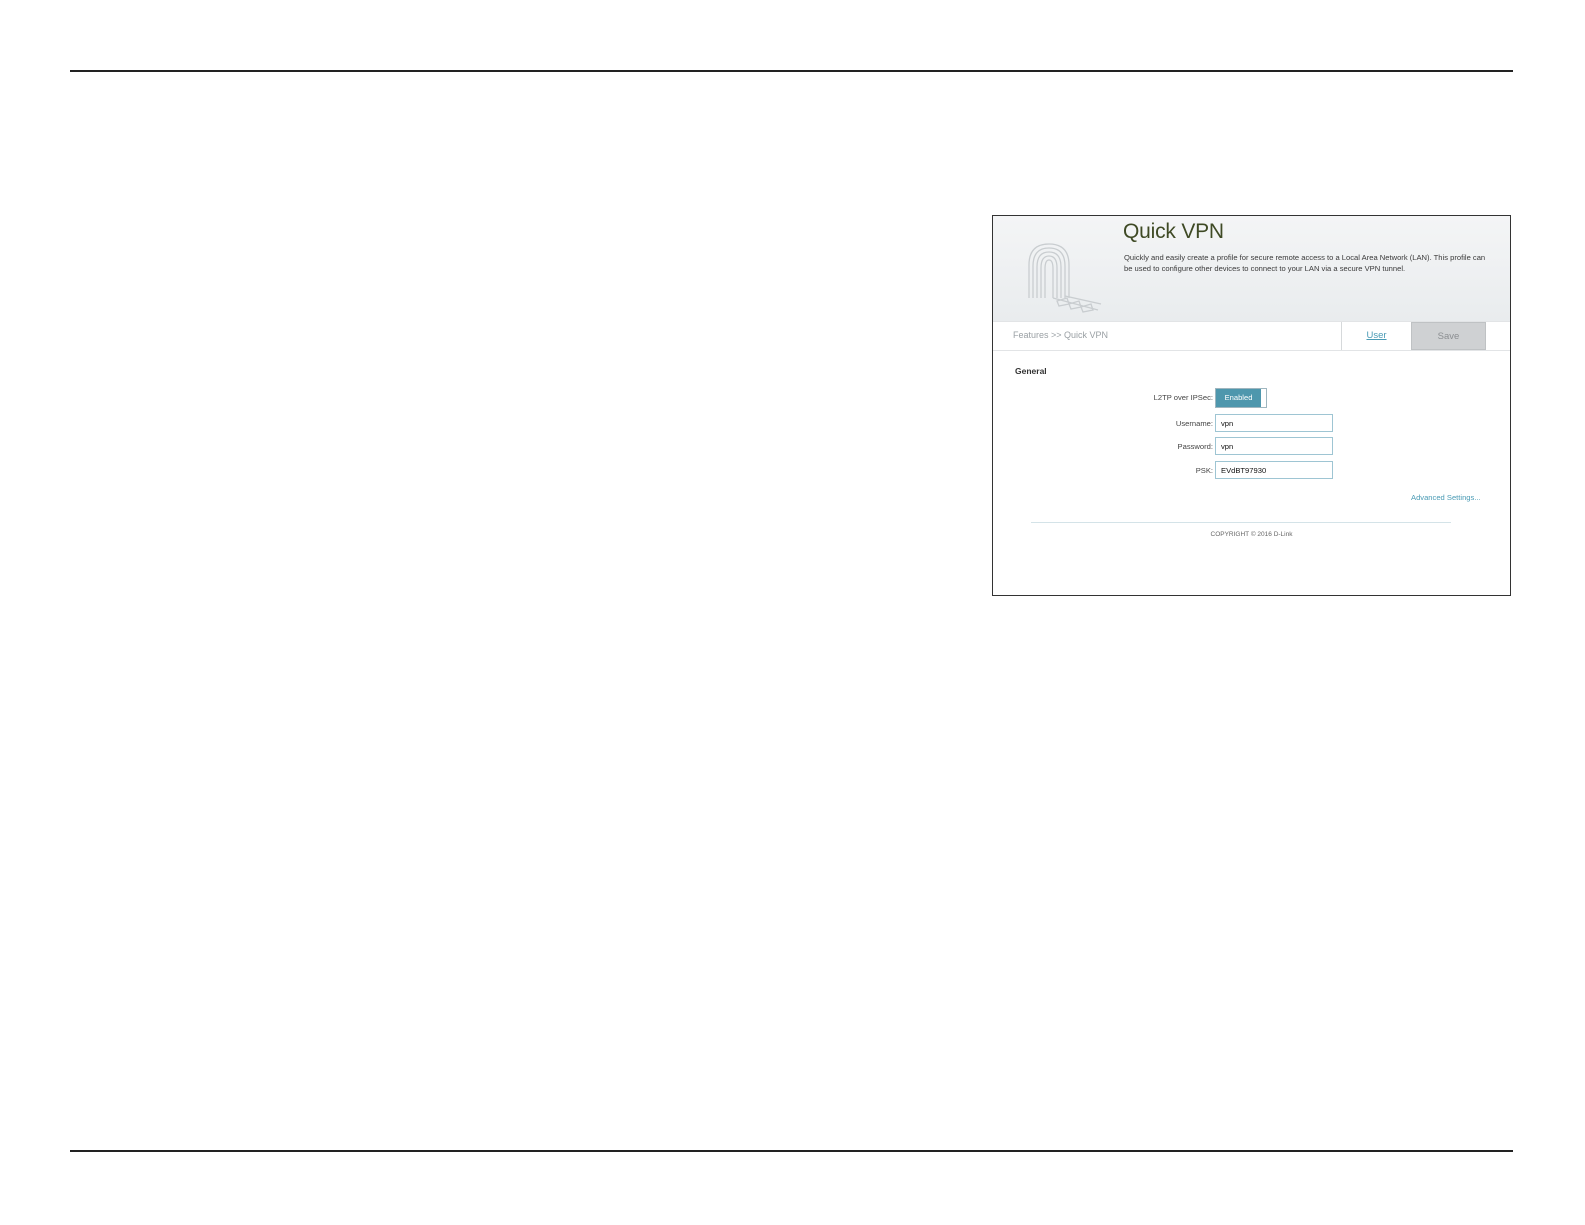 This screenshot has height=1225, width=1585. What do you see at coordinates (1274, 470) in the screenshot?
I see `psk-input` at bounding box center [1274, 470].